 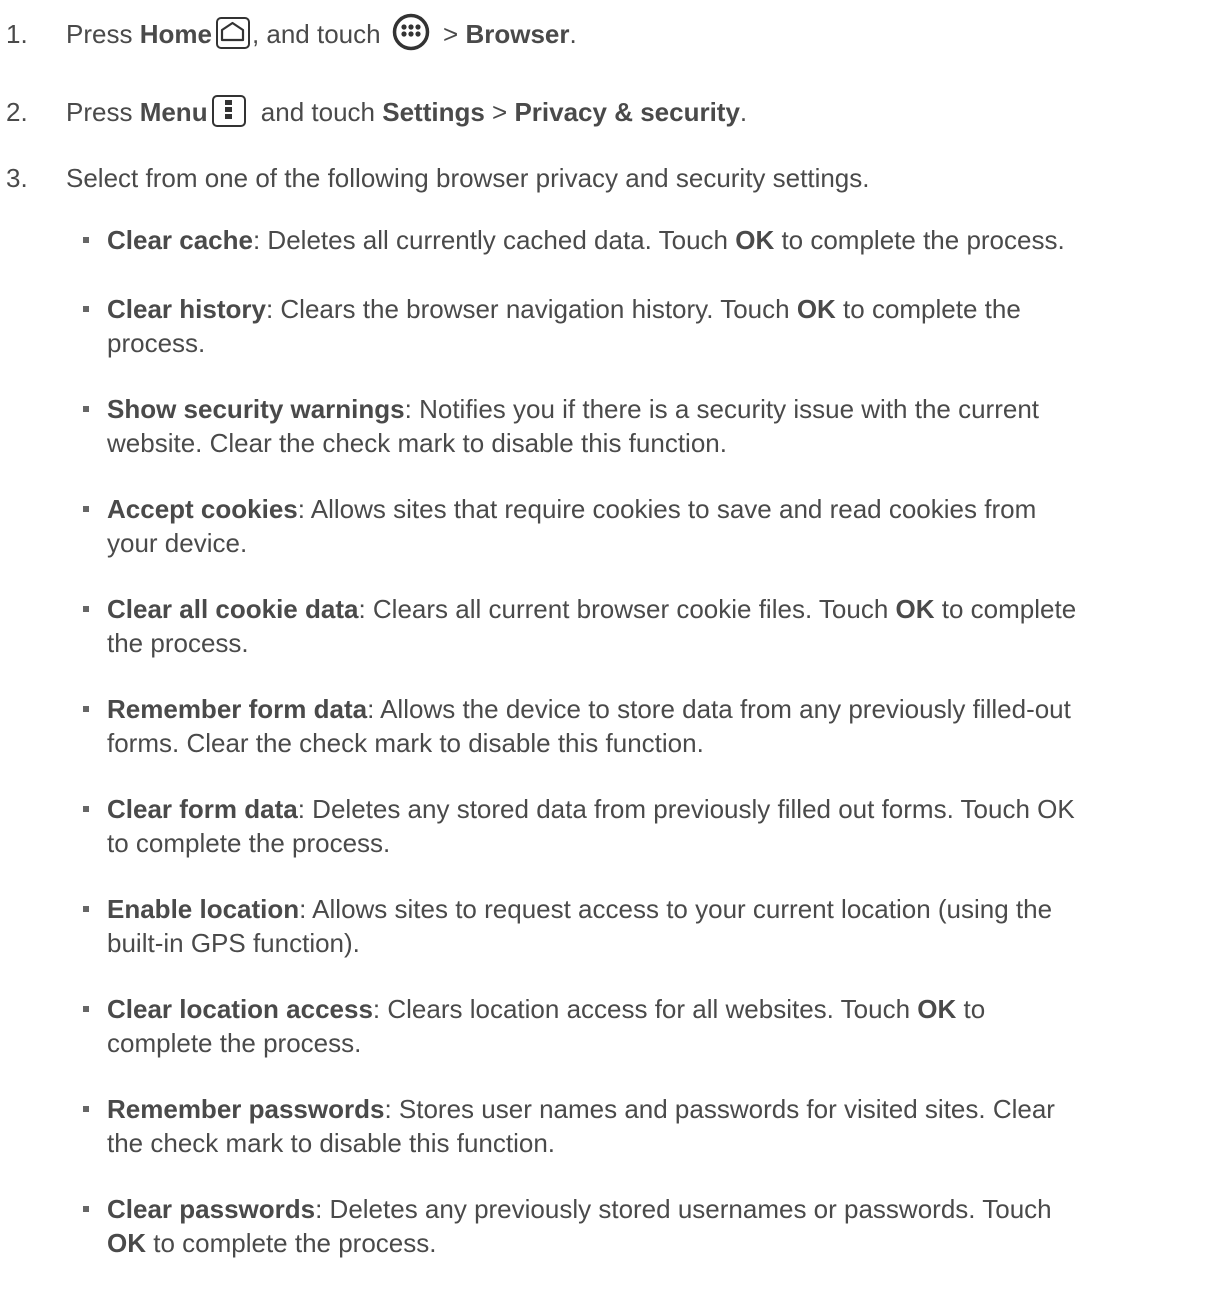 What do you see at coordinates (178, 643) in the screenshot?
I see `setting-text: the process.` at bounding box center [178, 643].